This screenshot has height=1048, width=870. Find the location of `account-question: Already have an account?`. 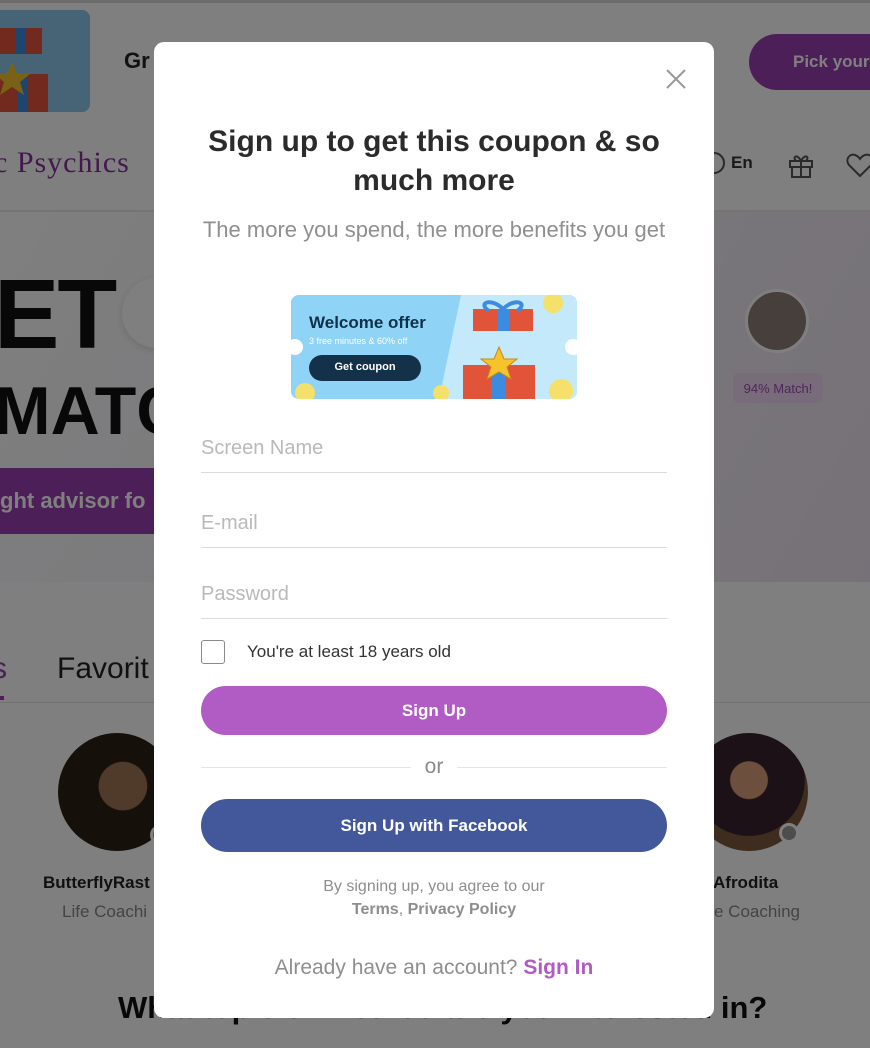

account-question: Already have an account? is located at coordinates (396, 967).